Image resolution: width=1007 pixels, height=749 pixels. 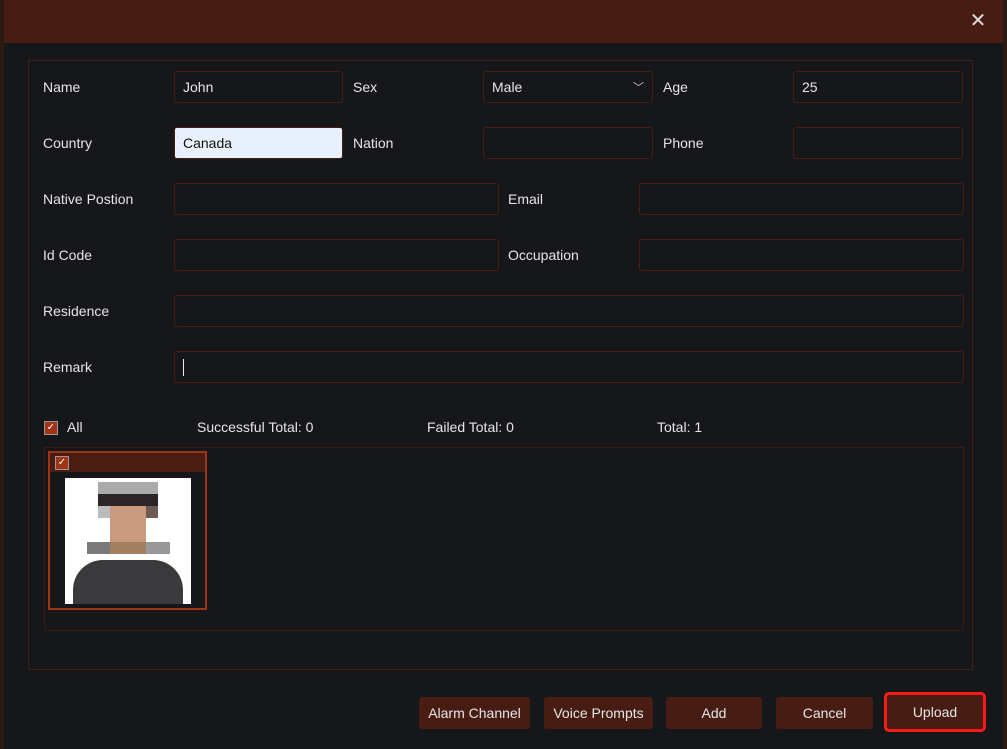 I want to click on total-count: Total: 1, so click(x=680, y=427).